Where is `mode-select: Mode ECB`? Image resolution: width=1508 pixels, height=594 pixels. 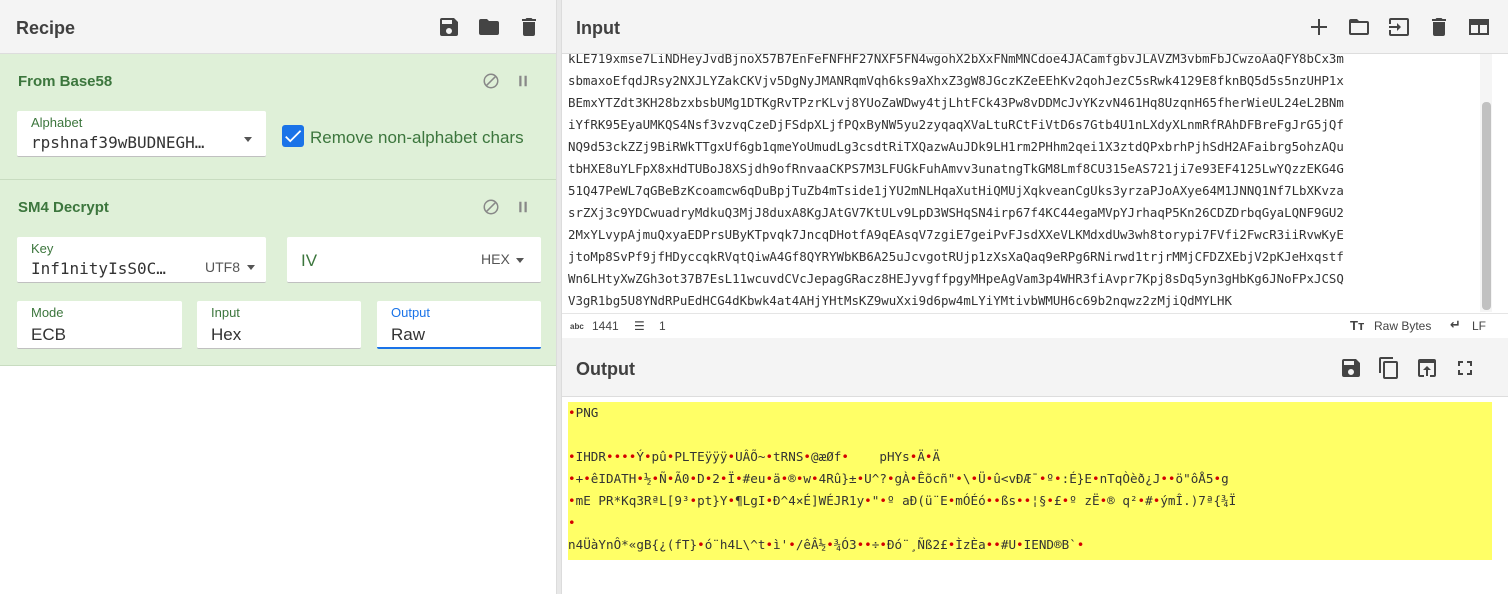
mode-select: Mode ECB is located at coordinates (99, 325).